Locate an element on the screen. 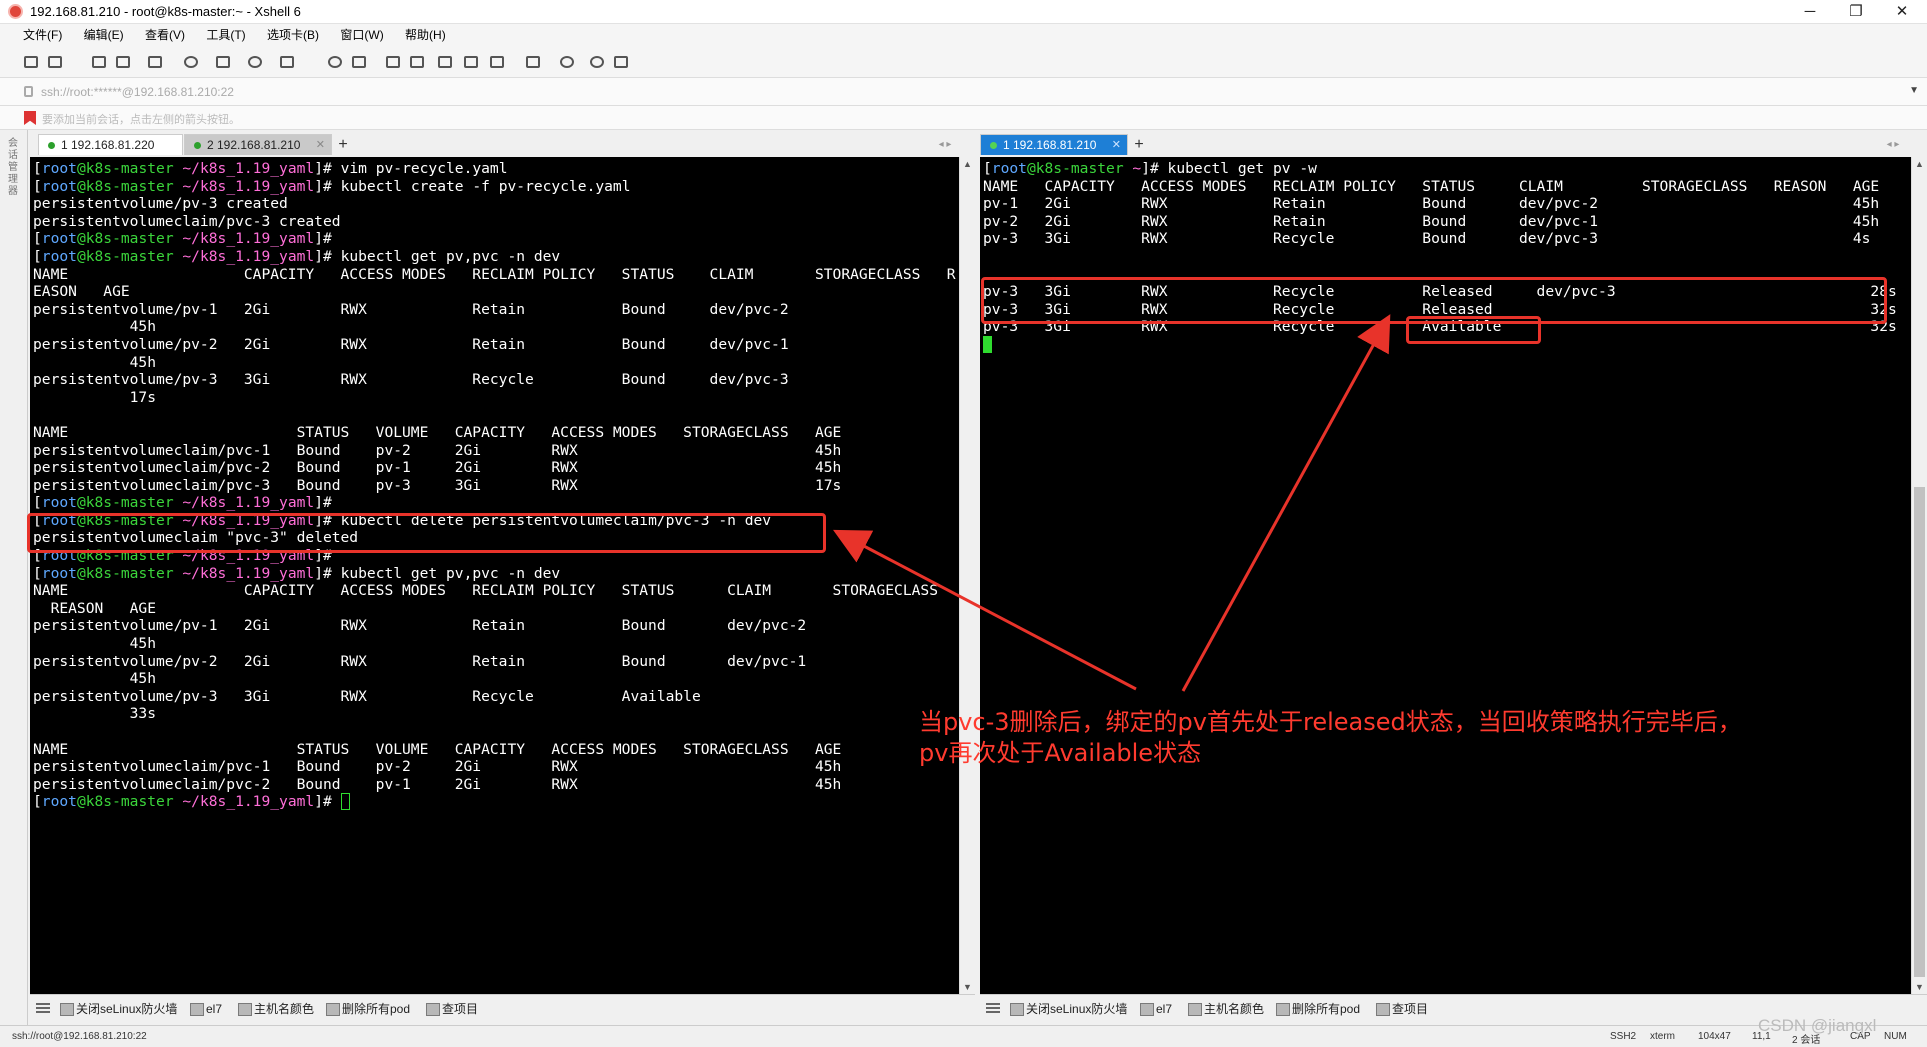  chevron-down-icon: ▼ is located at coordinates (1914, 90).